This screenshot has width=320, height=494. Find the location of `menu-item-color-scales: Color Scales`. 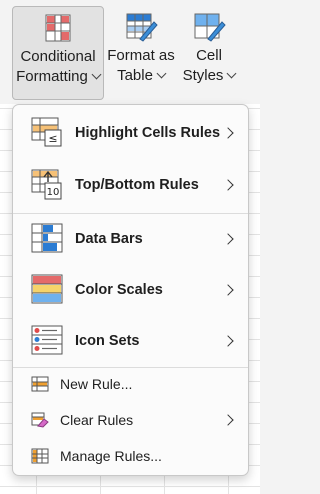

menu-item-color-scales: Color Scales is located at coordinates (130, 290).